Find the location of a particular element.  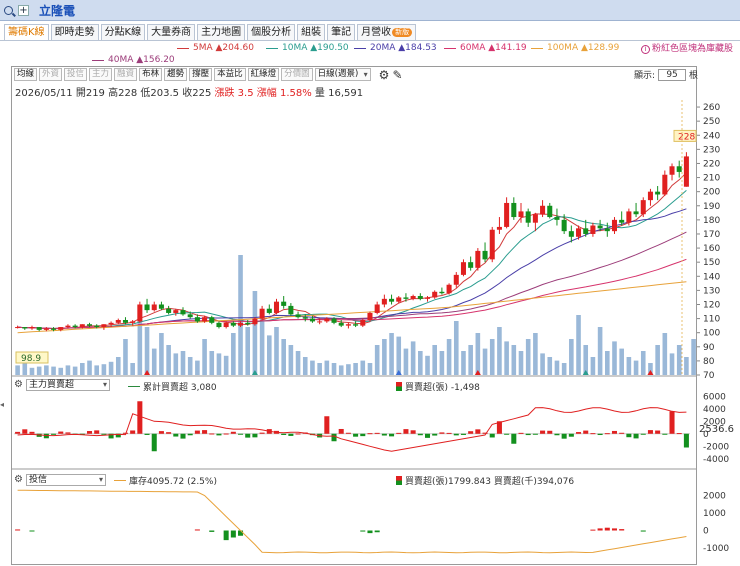

toolbar-button-0: 均線 is located at coordinates (26, 74).